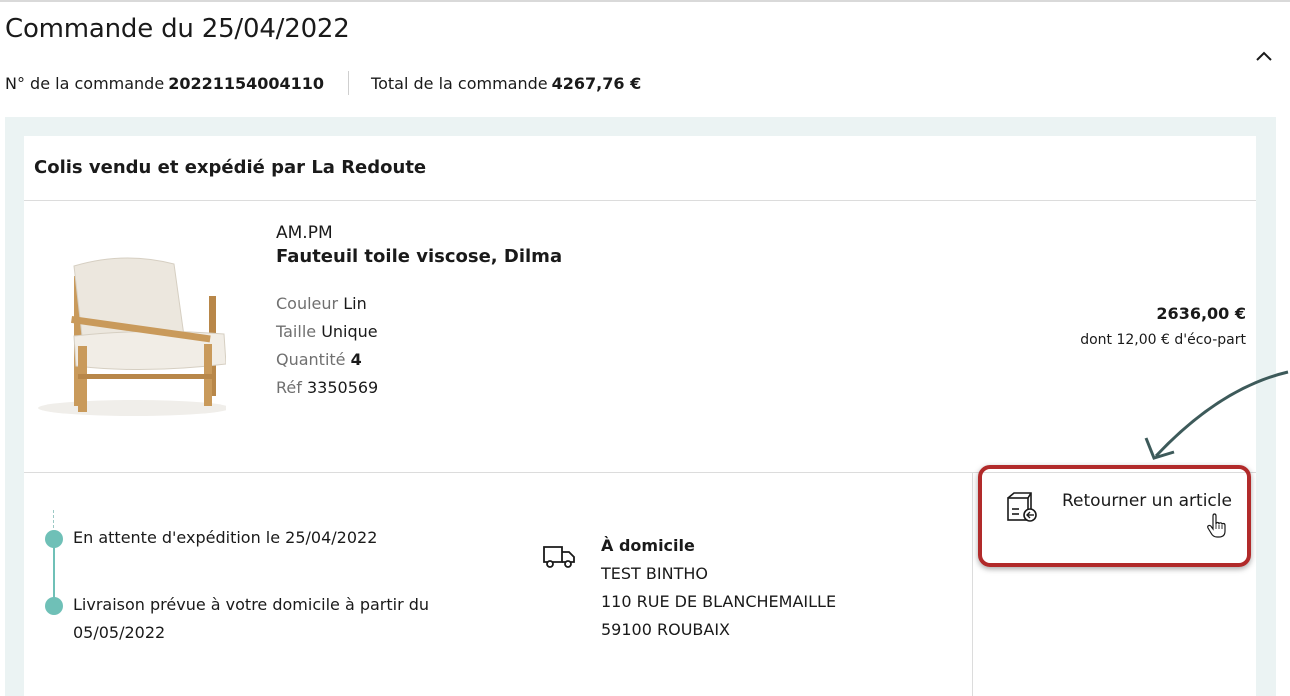 This screenshot has width=1290, height=696. I want to click on order-total: 4267,76 €, so click(596, 83).